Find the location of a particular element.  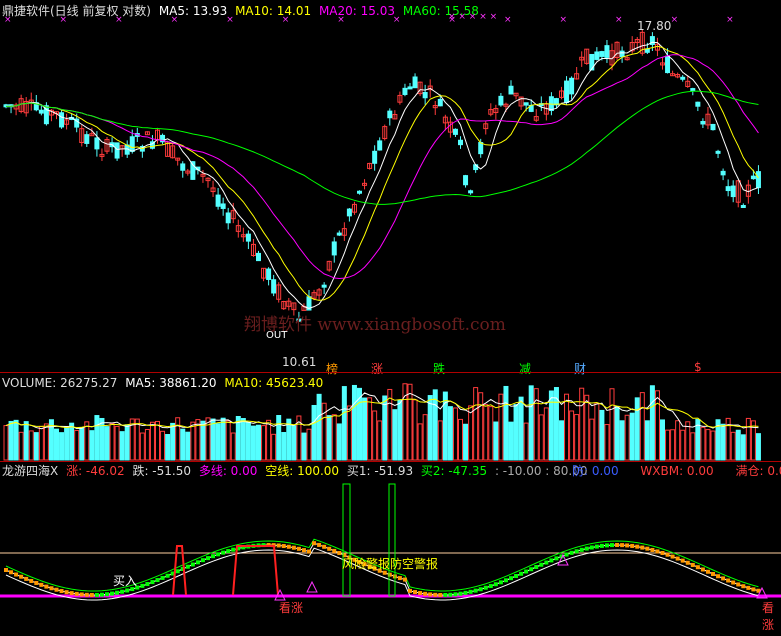

top-x-markers: × × × × × is located at coordinates (473, 17).